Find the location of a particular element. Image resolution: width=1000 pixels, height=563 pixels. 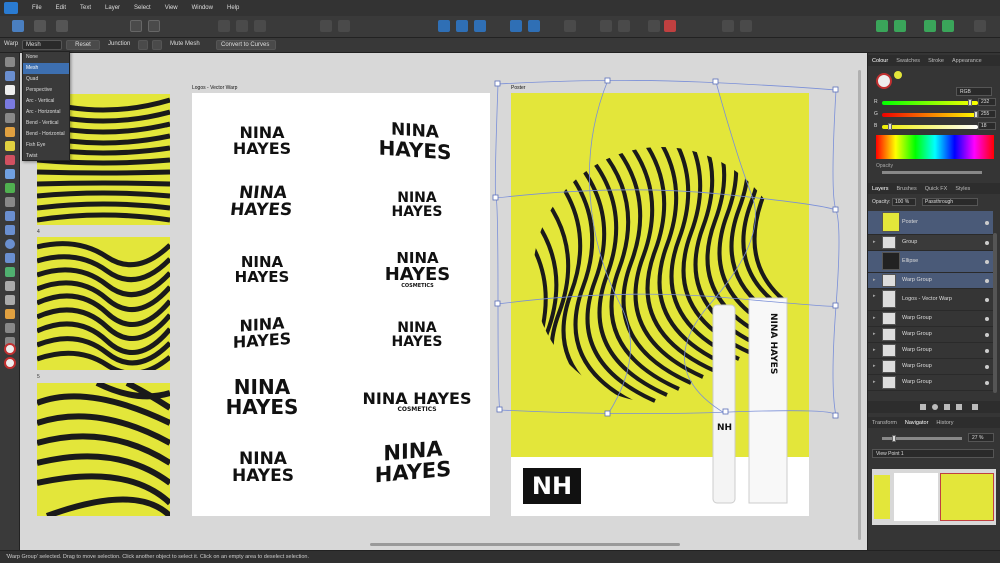

warp-option-none: None is located at coordinates (46, 57).